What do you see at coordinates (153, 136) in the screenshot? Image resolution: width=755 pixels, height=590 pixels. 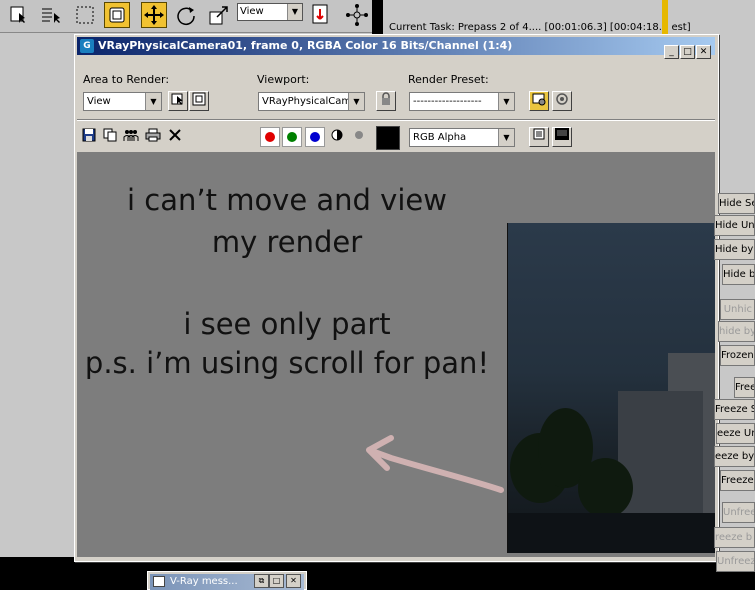 I see `print-icon` at bounding box center [153, 136].